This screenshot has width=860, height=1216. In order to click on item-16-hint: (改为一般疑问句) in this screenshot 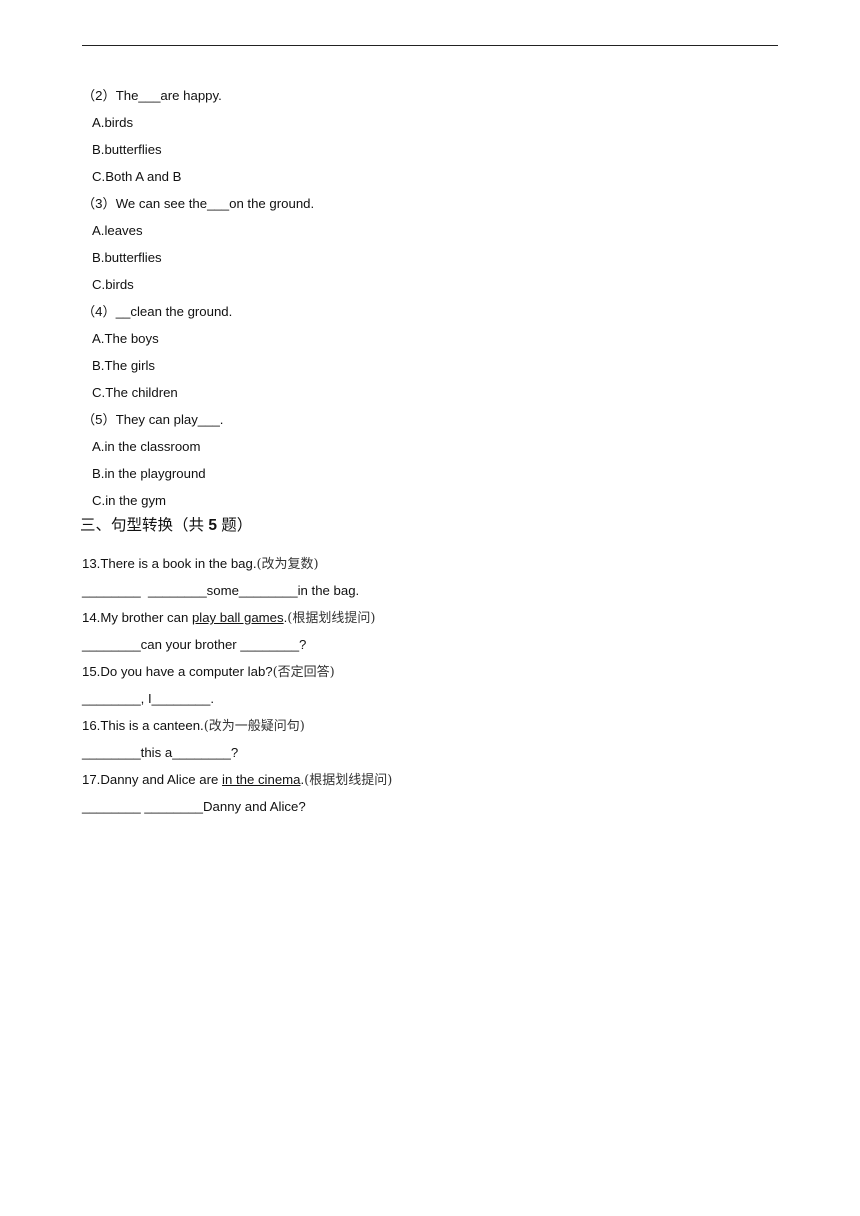, I will do `click(254, 726)`.